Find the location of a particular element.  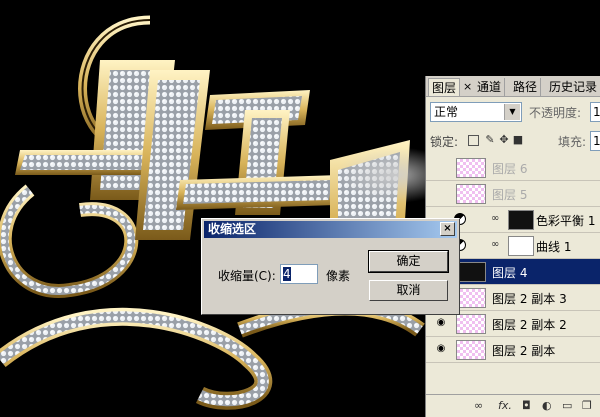

layer-row: 图层 5 is located at coordinates (513, 194).